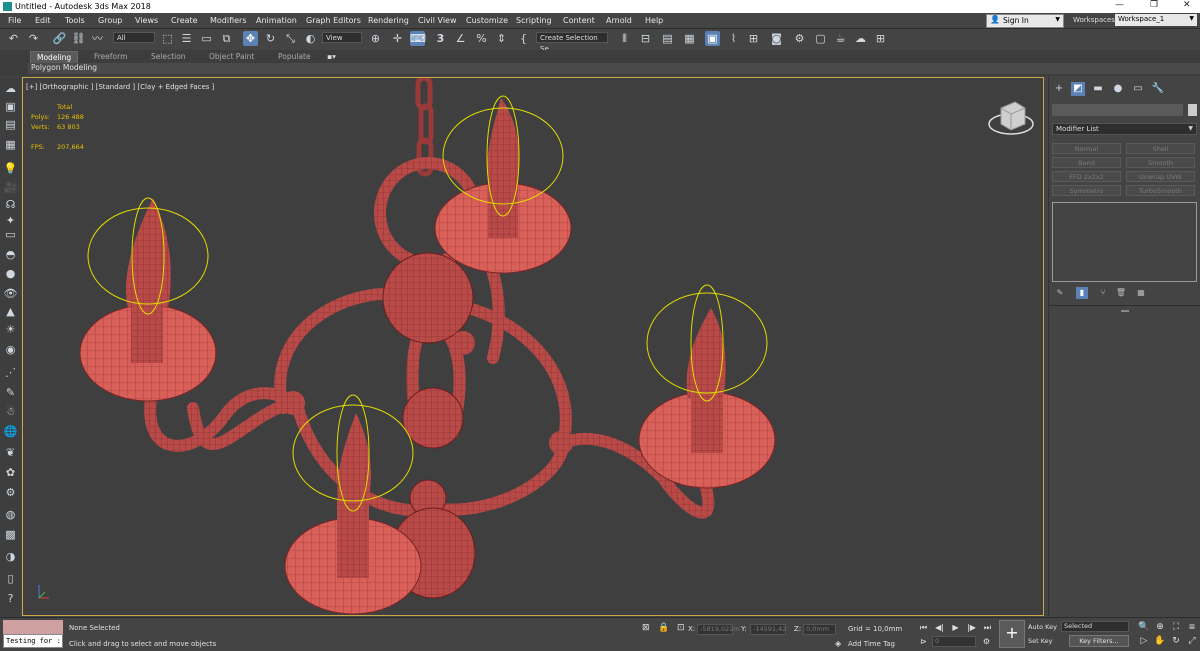 The height and width of the screenshot is (651, 1200). What do you see at coordinates (654, 20) in the screenshot?
I see `menu-help: Help` at bounding box center [654, 20].